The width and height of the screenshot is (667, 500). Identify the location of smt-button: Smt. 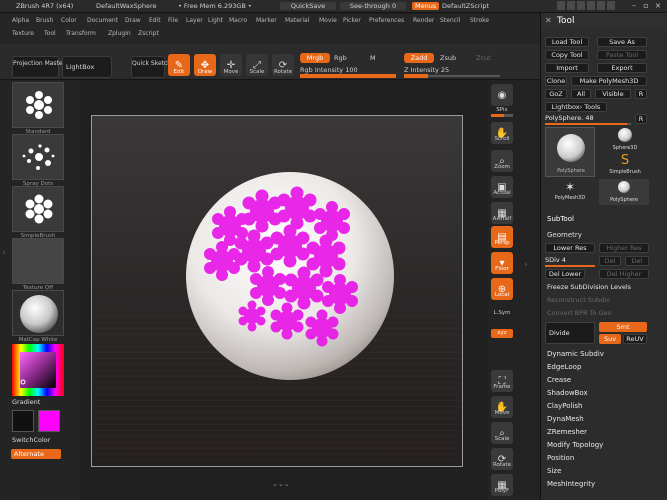
(623, 327).